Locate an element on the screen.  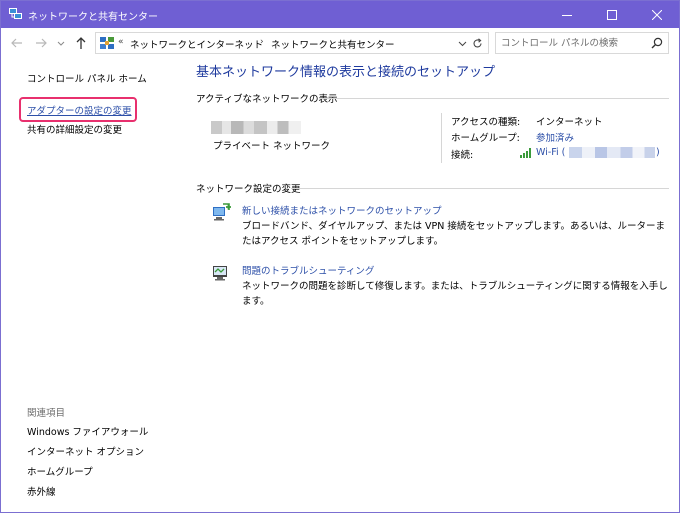
homegroup-value-link: 参加済み is located at coordinates (555, 137).